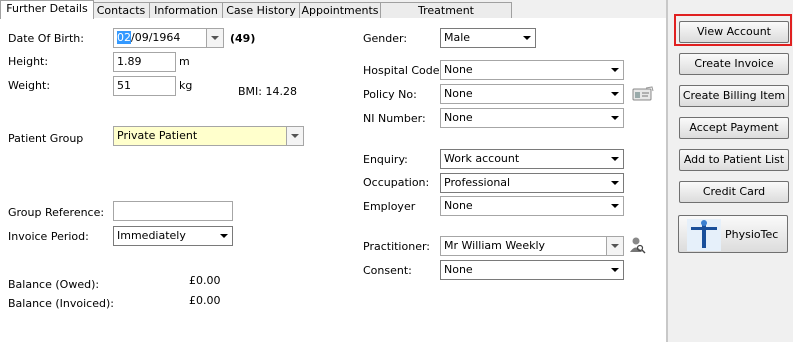 The width and height of the screenshot is (793, 342). What do you see at coordinates (186, 85) in the screenshot?
I see `weight-unit: kg` at bounding box center [186, 85].